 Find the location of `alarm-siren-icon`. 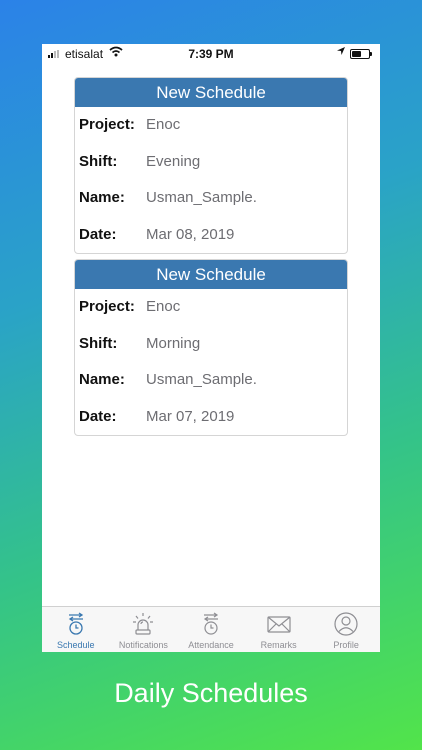

alarm-siren-icon is located at coordinates (143, 624).